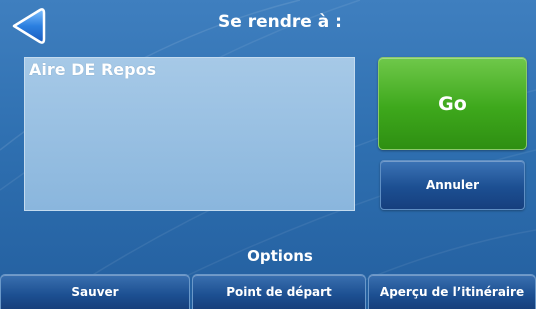 Image resolution: width=536 pixels, height=309 pixels. What do you see at coordinates (279, 291) in the screenshot?
I see `start-point-button: Point de départ` at bounding box center [279, 291].